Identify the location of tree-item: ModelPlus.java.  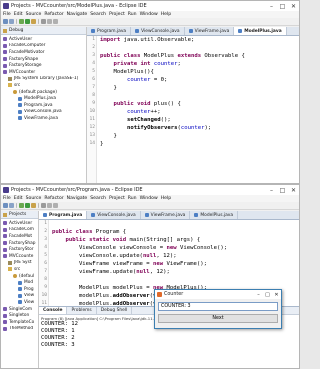
(43, 98).